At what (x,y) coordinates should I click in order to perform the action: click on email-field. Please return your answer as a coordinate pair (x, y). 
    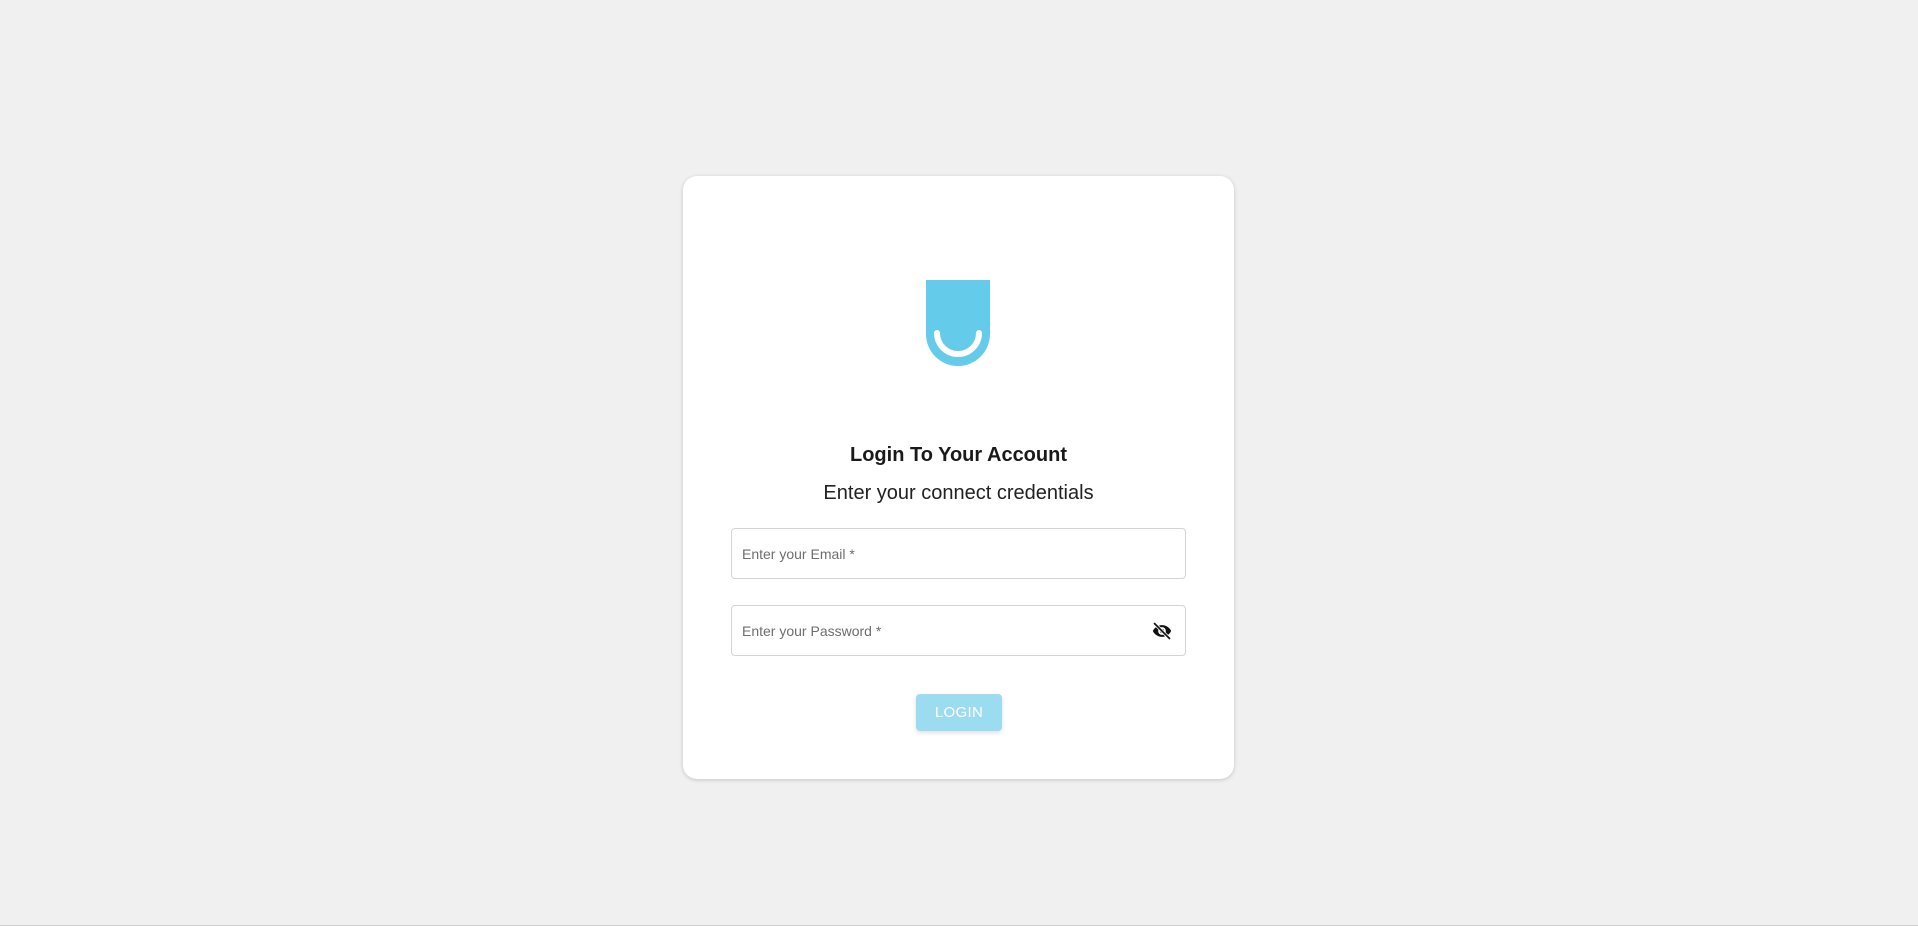
    Looking at the image, I should click on (958, 553).